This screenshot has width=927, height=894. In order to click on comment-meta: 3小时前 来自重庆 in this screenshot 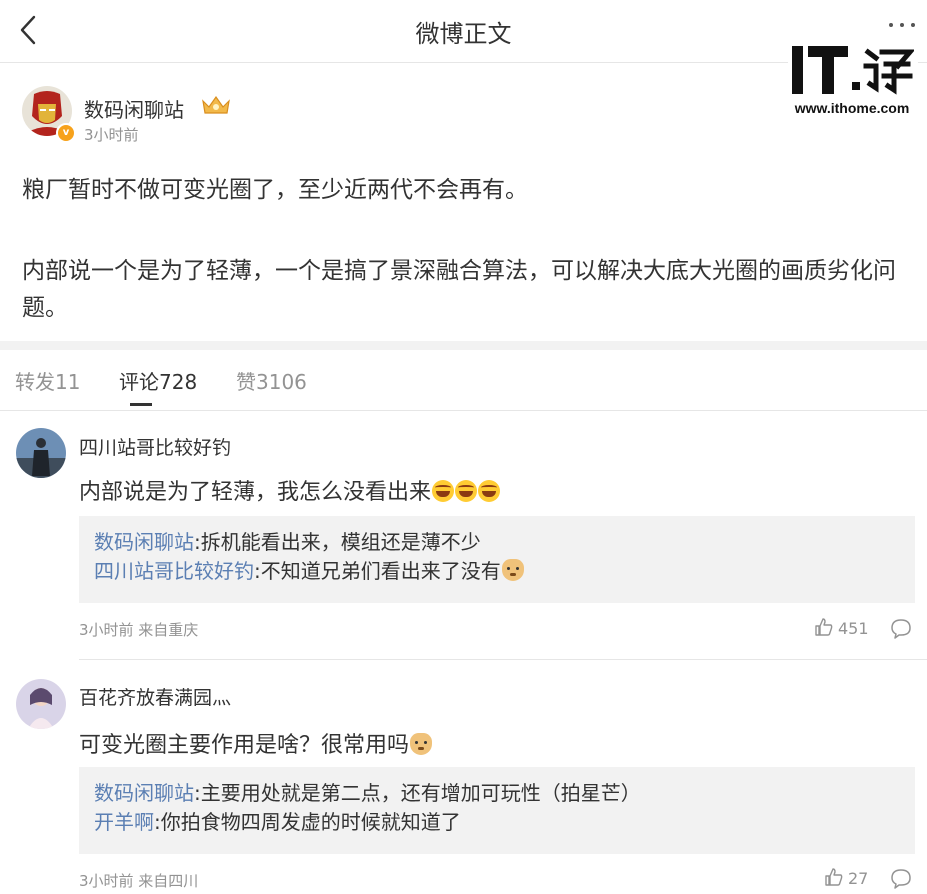, I will do `click(139, 630)`.